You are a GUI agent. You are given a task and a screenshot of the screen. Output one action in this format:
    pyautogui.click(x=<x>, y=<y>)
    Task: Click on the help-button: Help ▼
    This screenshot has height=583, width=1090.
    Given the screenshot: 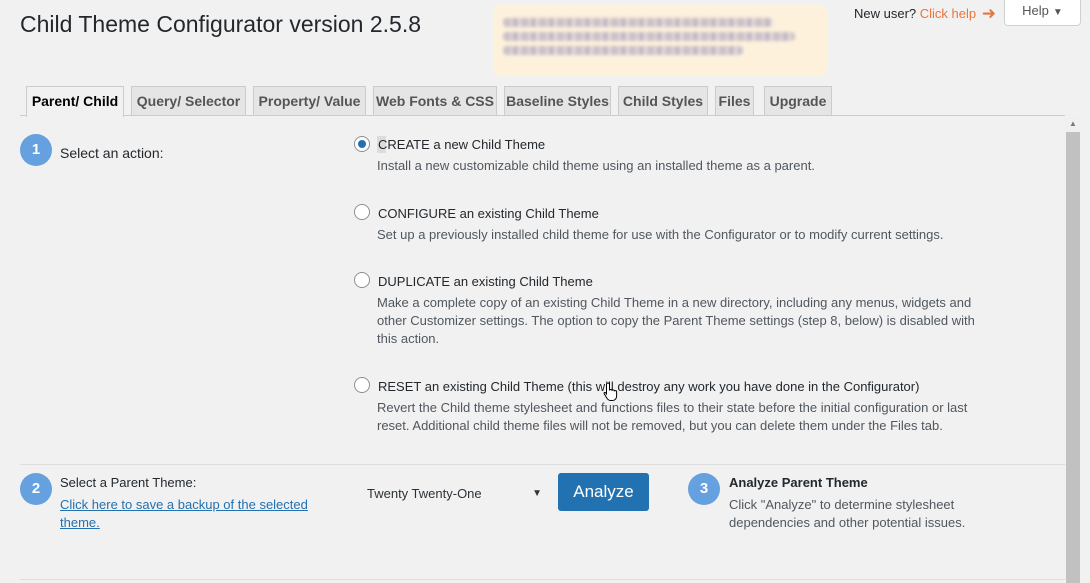 What is the action you would take?
    pyautogui.click(x=1042, y=13)
    